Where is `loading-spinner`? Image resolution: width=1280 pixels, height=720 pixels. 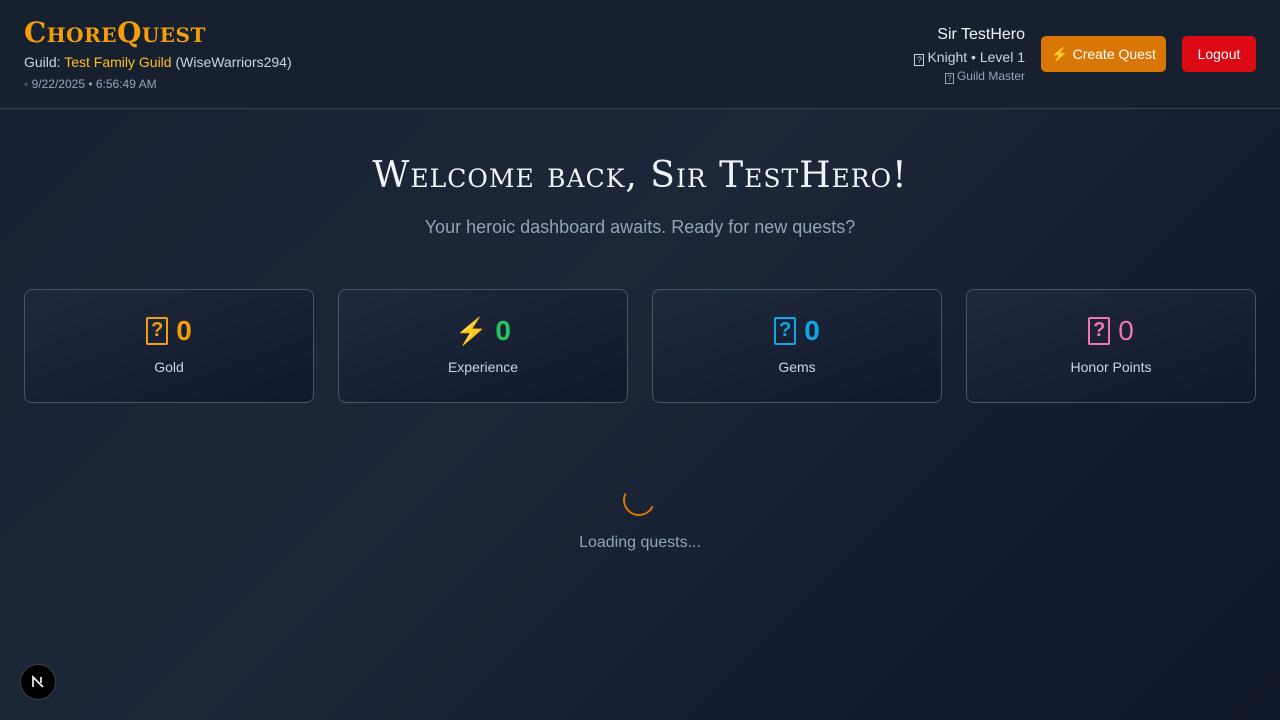
loading-spinner is located at coordinates (639, 500).